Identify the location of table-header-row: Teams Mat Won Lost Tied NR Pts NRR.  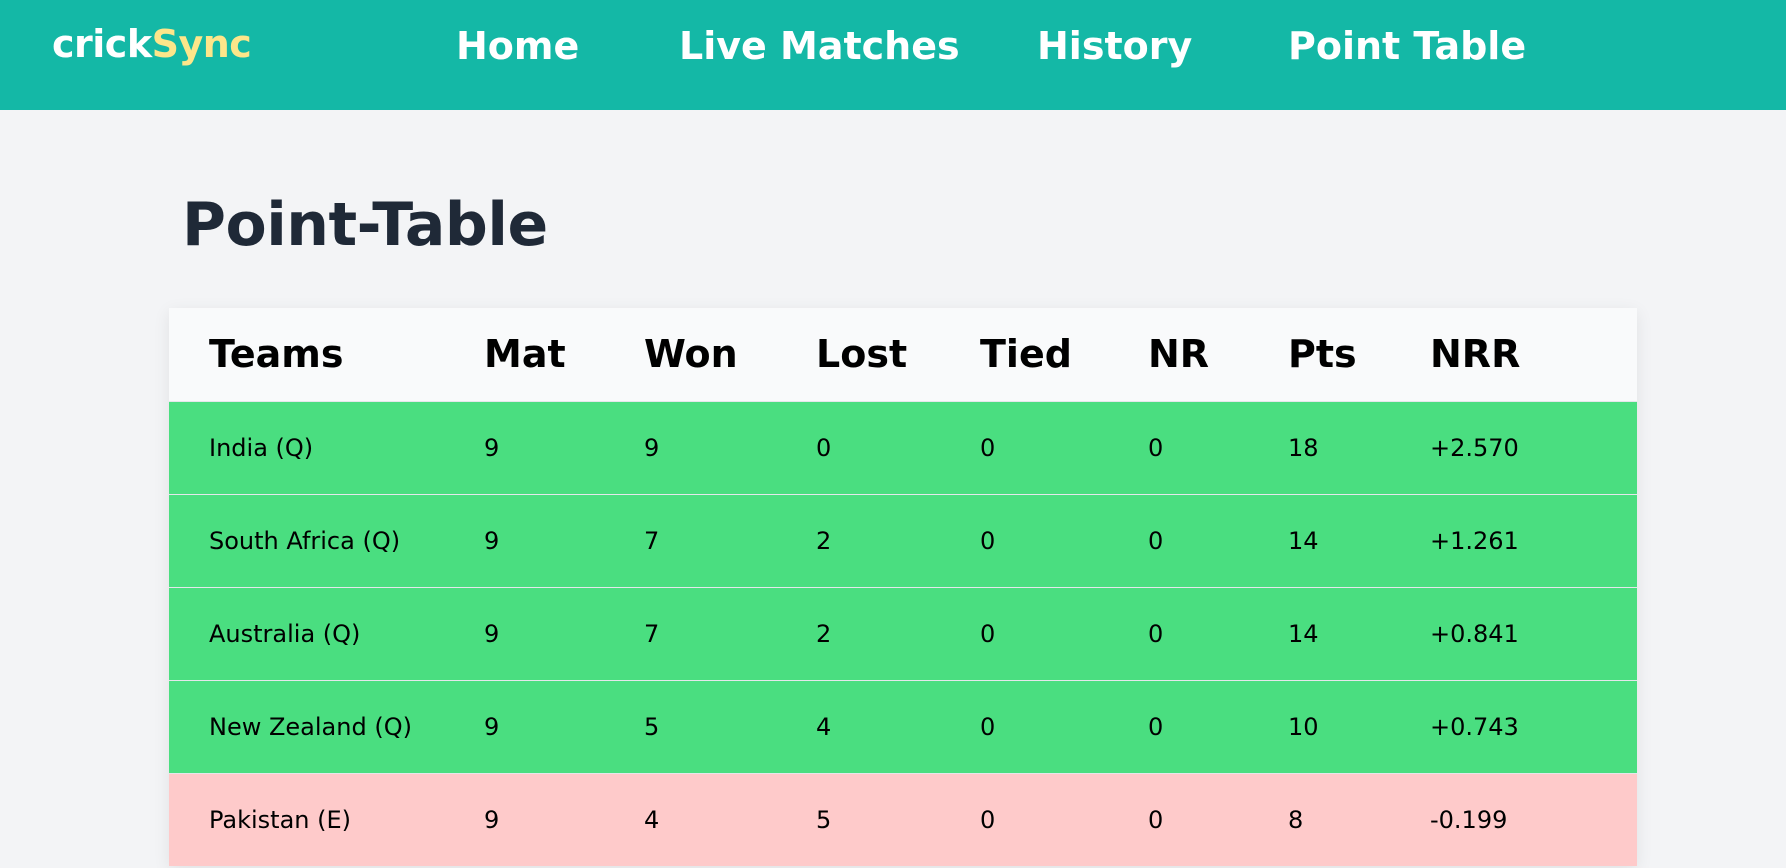
(903, 354).